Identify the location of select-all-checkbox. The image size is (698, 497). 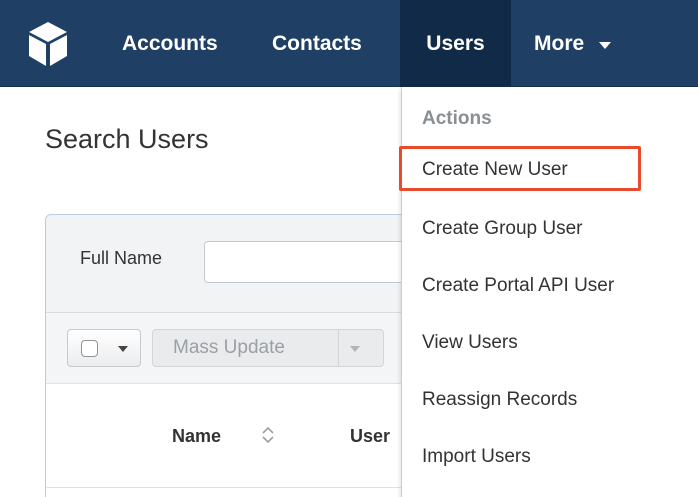
(89, 348).